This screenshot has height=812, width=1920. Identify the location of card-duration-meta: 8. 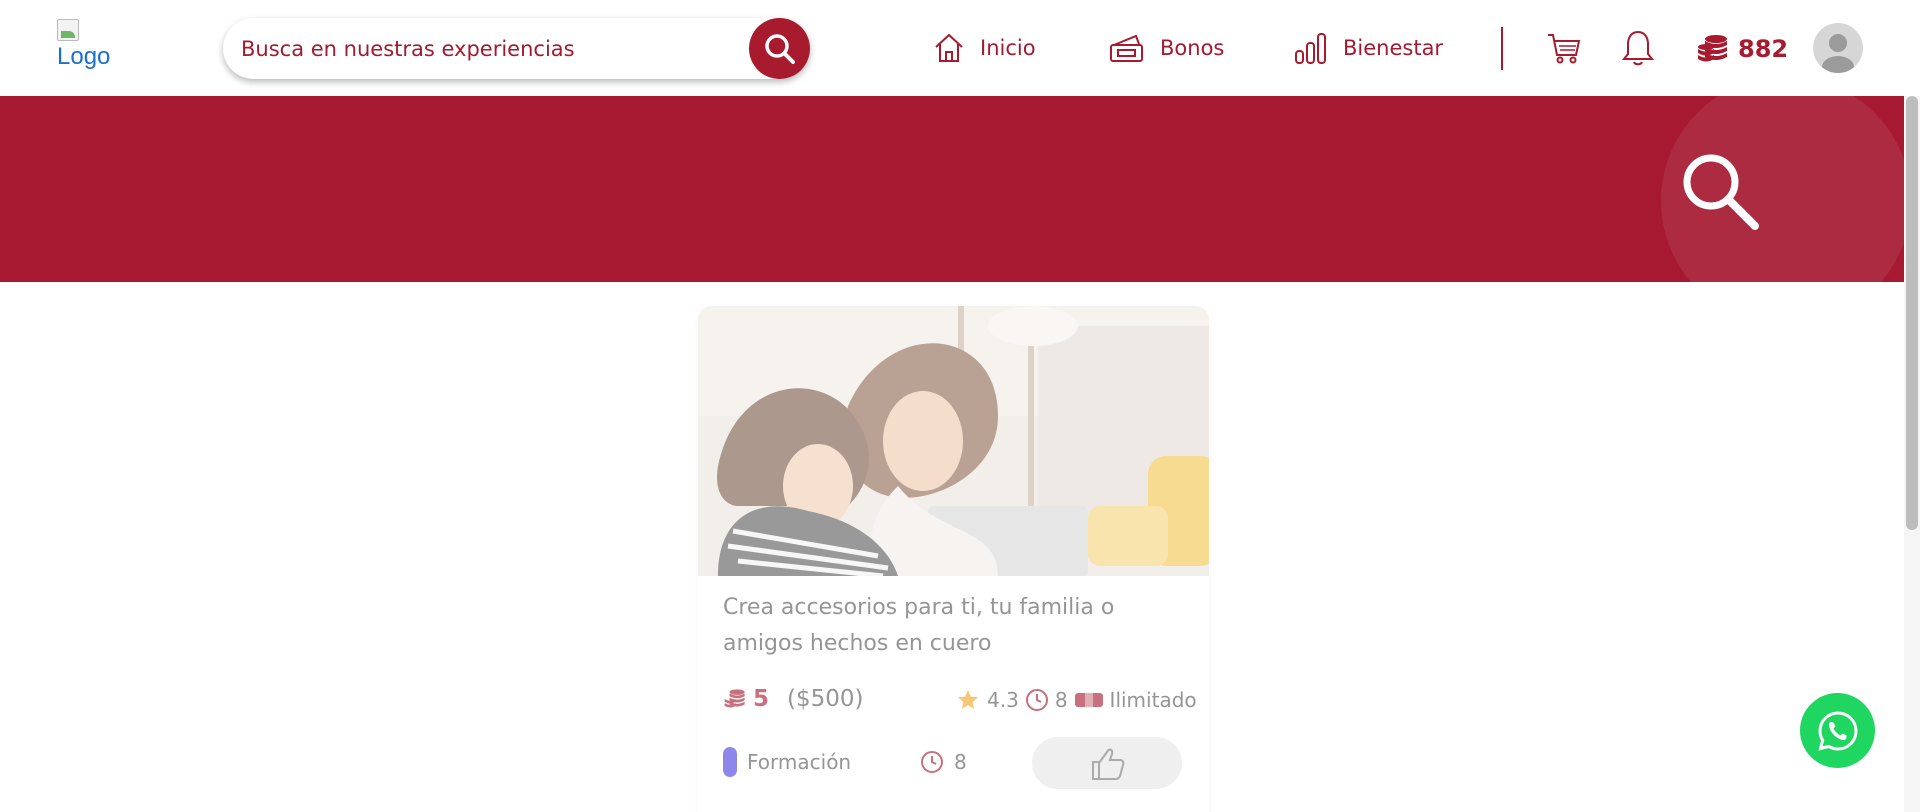
(1061, 700).